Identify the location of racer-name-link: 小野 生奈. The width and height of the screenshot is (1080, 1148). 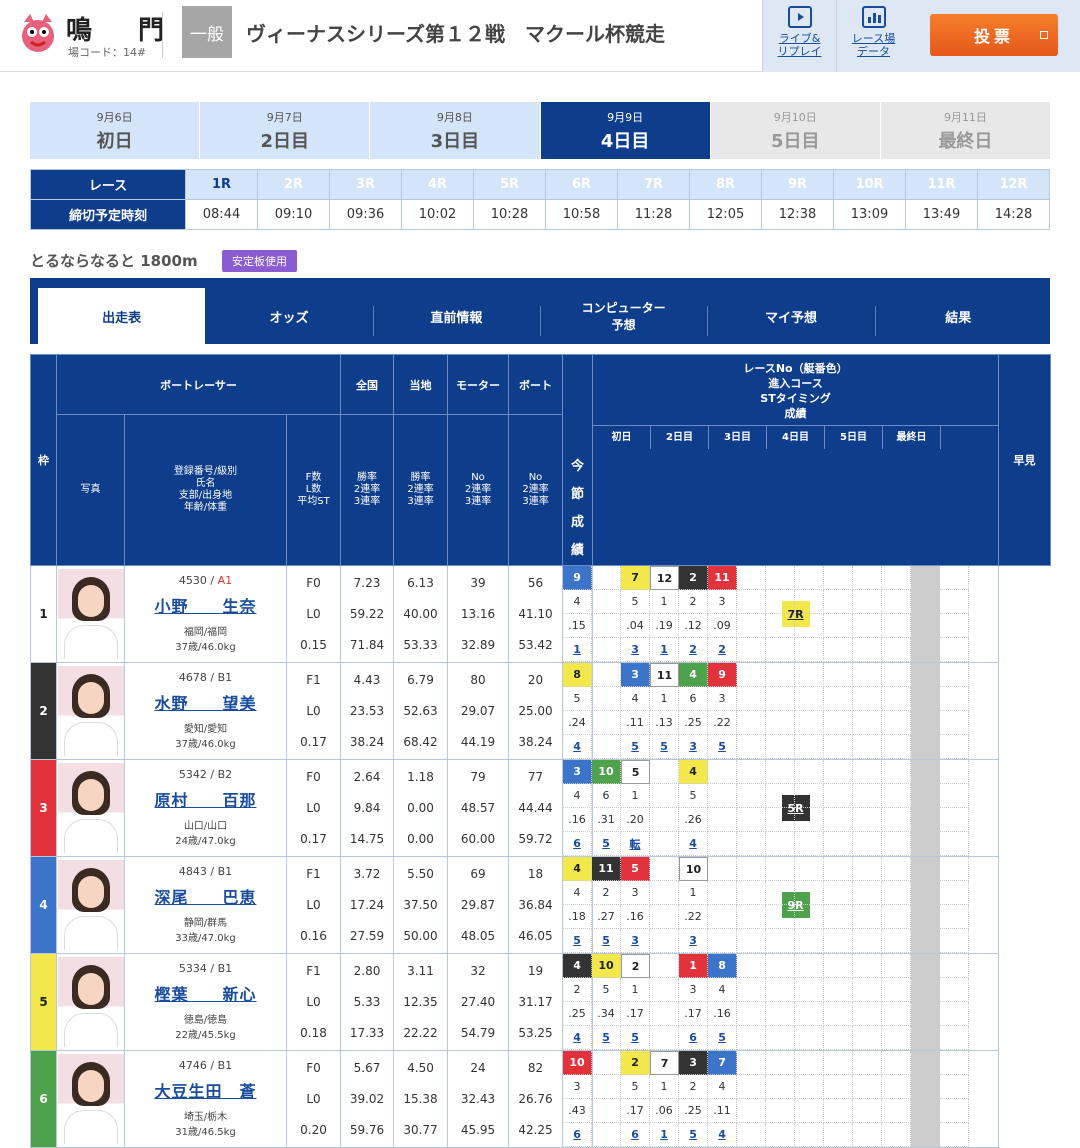
(205, 605).